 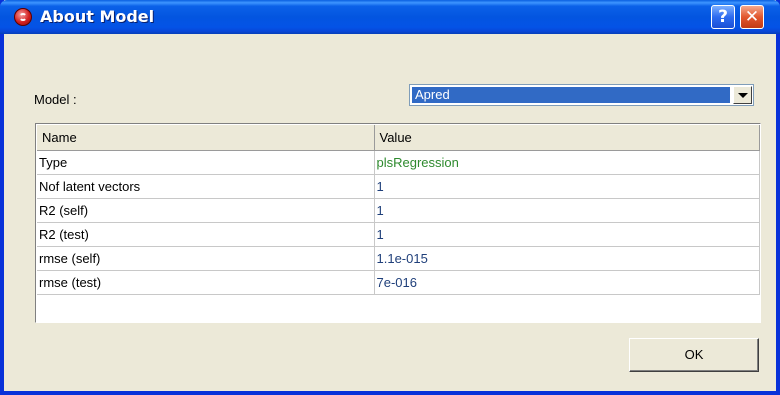 I want to click on table-row: Type plsRegression, so click(x=398, y=162).